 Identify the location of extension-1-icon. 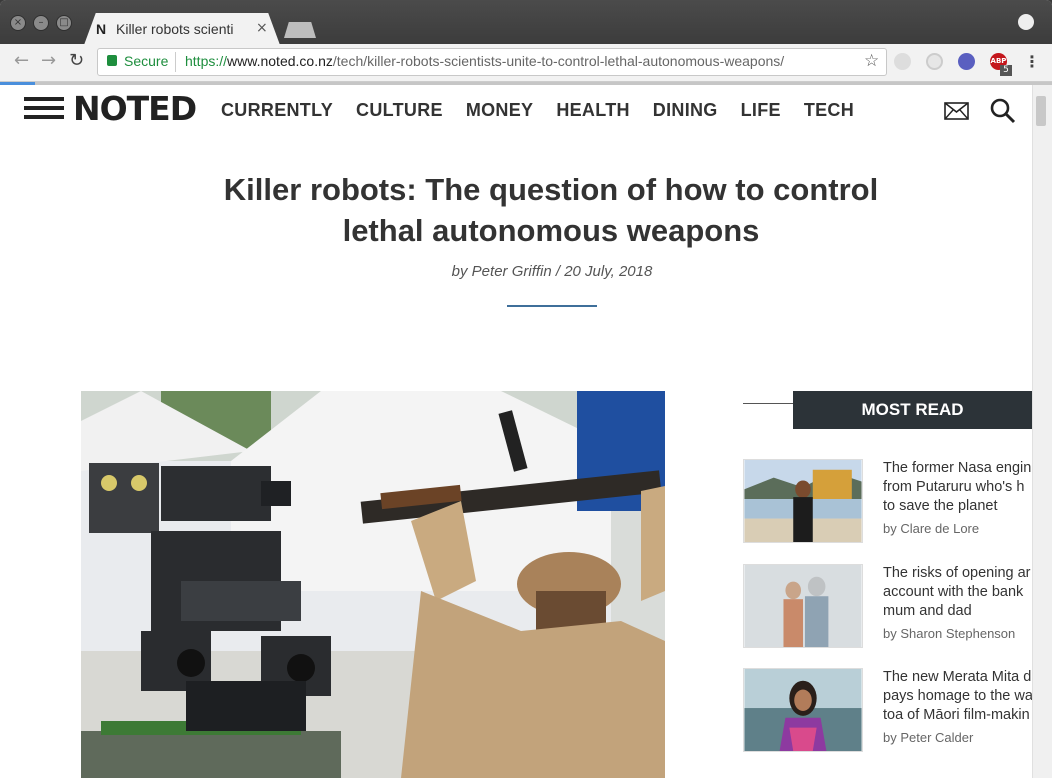
(902, 61).